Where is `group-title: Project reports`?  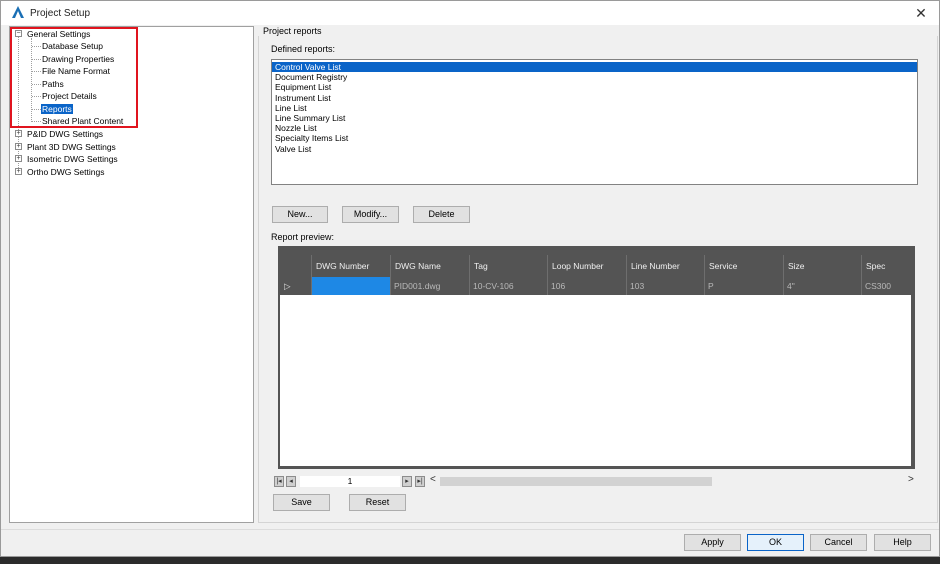
group-title: Project reports is located at coordinates (292, 31).